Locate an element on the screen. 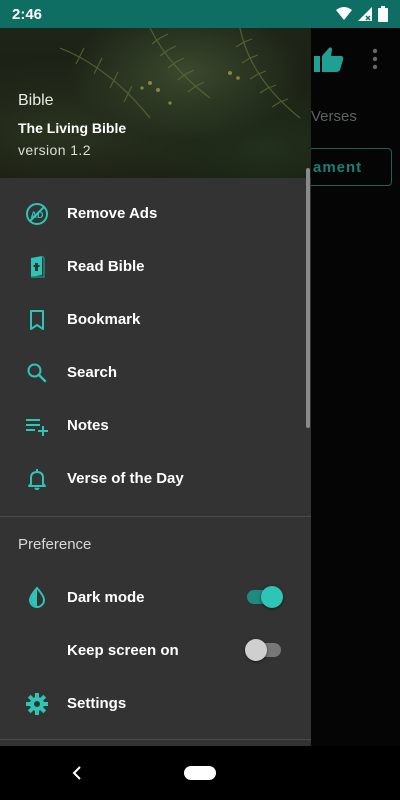 This screenshot has height=800, width=400. app-name: Bible is located at coordinates (36, 100).